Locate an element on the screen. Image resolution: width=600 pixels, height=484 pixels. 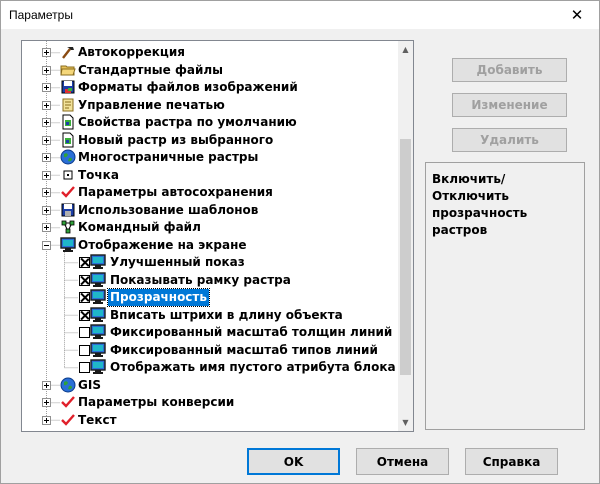
tree-item: Автокоррекция is located at coordinates (210, 52).